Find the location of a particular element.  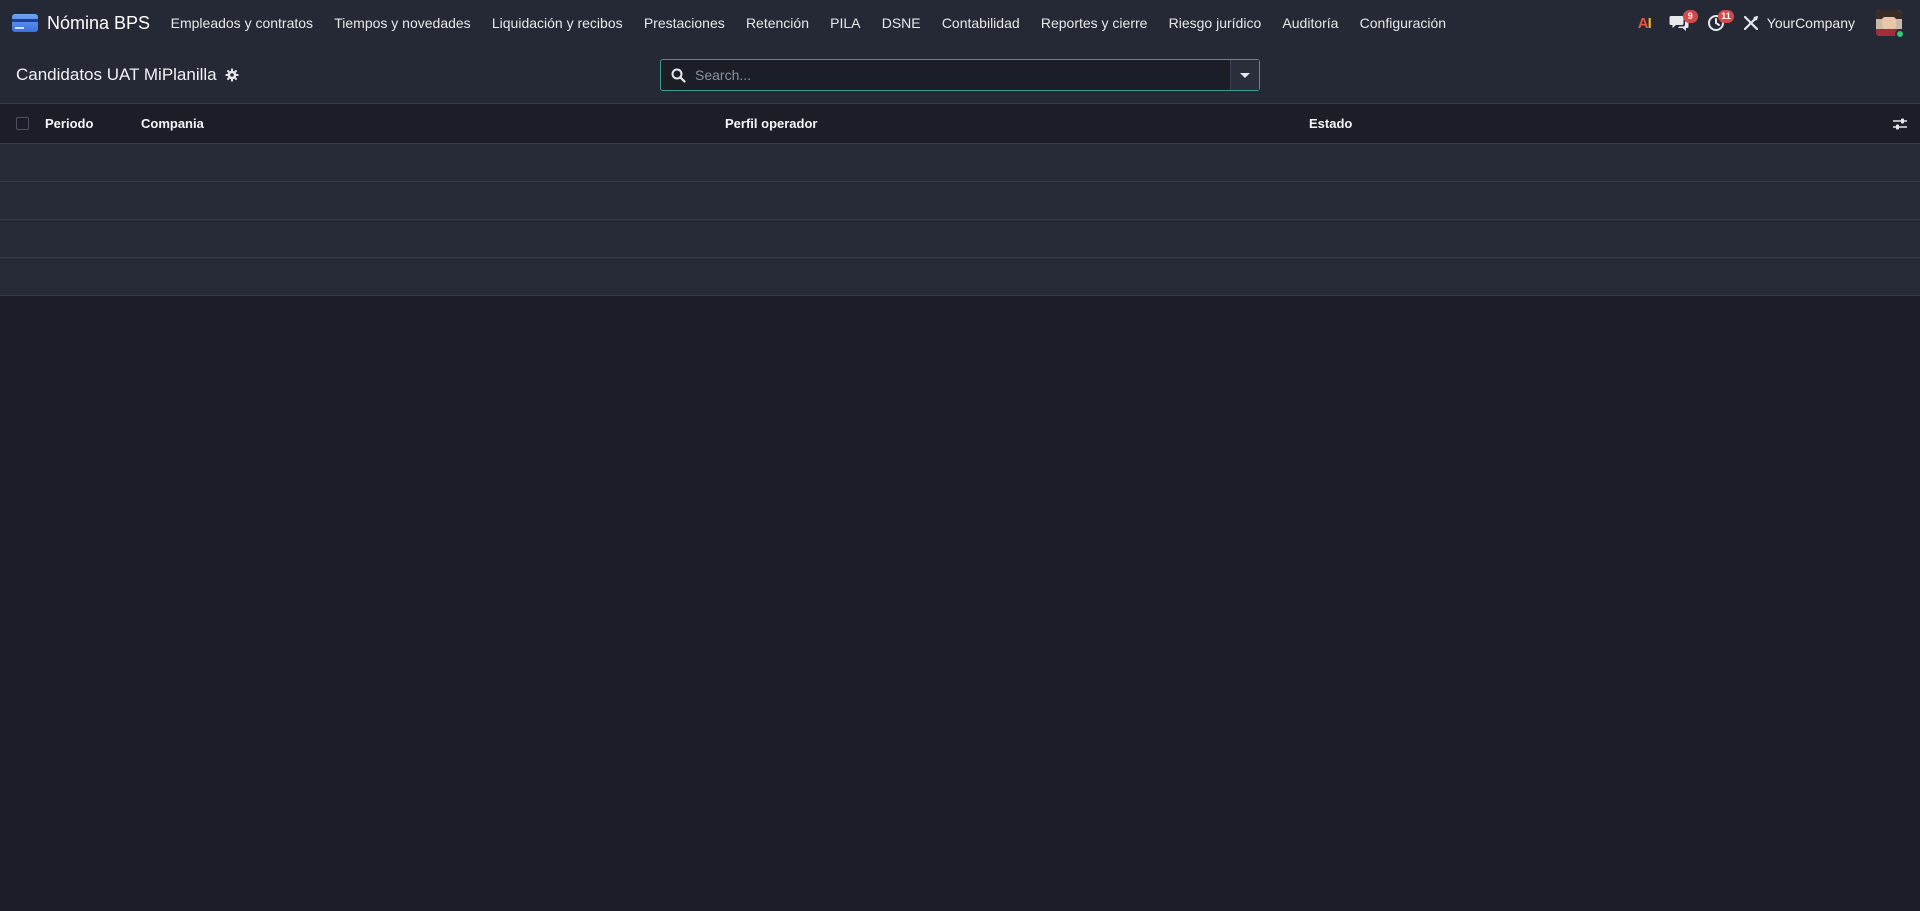

column-header-perfil-operador: Perfil operador is located at coordinates (771, 124).